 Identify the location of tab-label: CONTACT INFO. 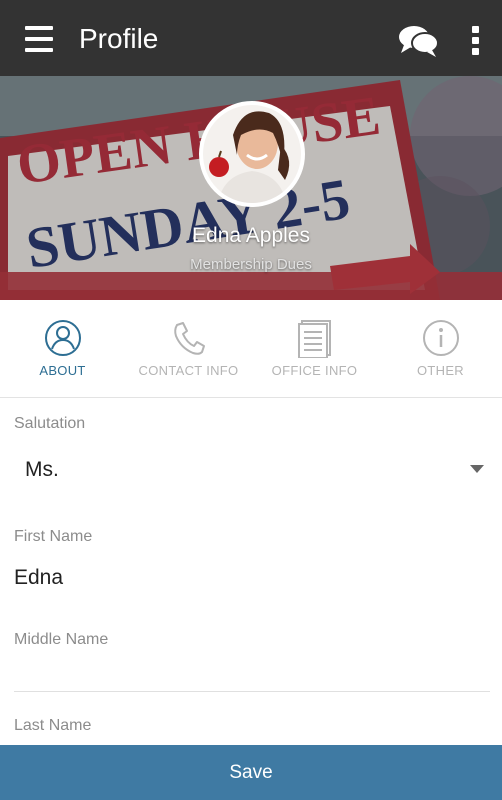
(188, 370).